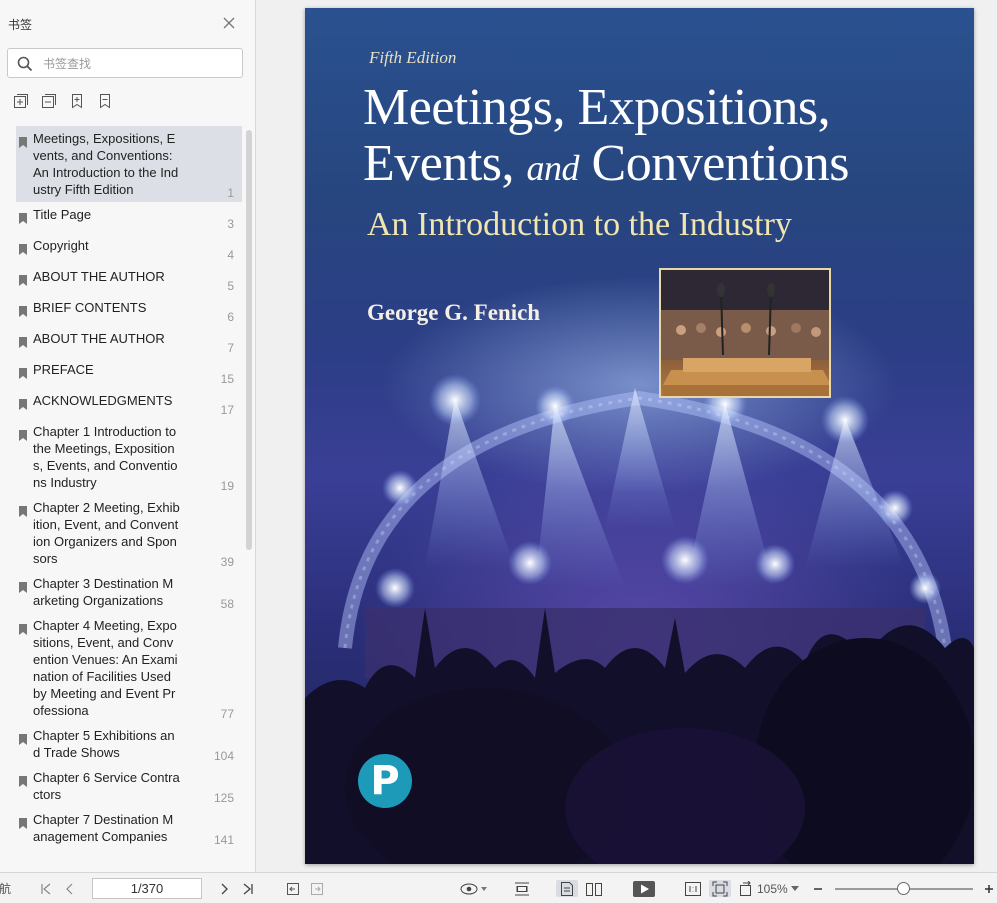 This screenshot has height=903, width=997. I want to click on cover-subtitle: An Introduction to the Industry, so click(579, 224).